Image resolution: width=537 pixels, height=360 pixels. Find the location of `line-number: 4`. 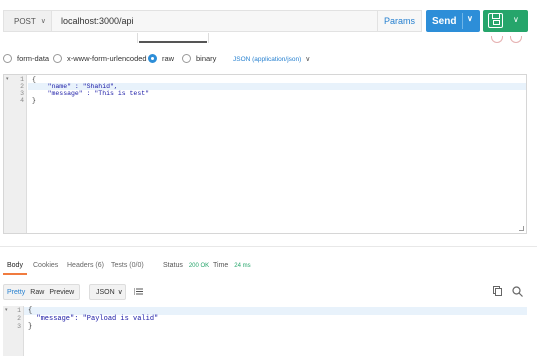

line-number: 4 is located at coordinates (22, 100).